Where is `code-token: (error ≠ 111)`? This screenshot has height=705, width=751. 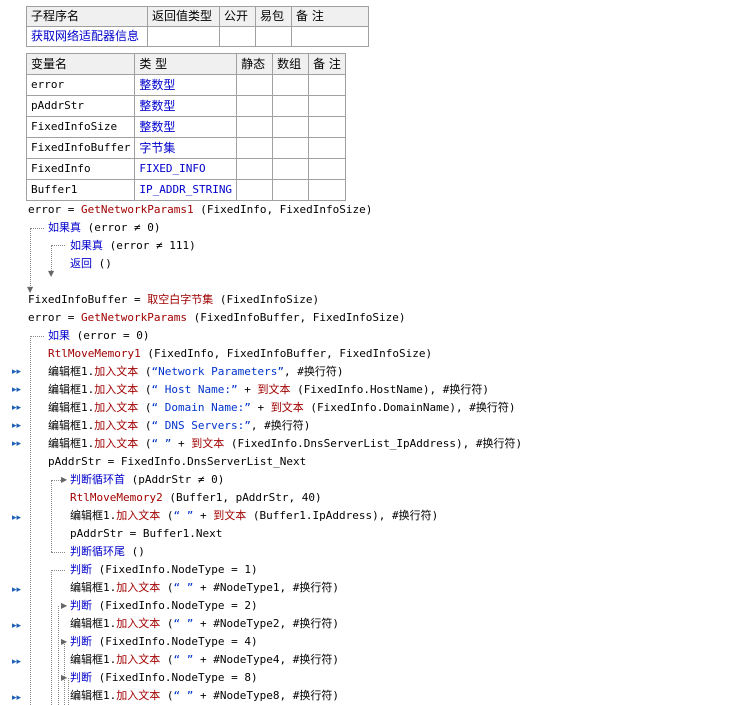 code-token: (error ≠ 111) is located at coordinates (149, 245).